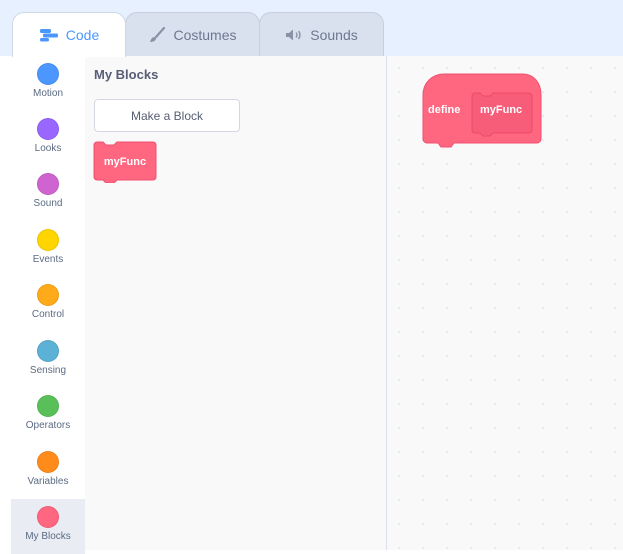 The height and width of the screenshot is (554, 623). I want to click on looks-color-dot, so click(48, 129).